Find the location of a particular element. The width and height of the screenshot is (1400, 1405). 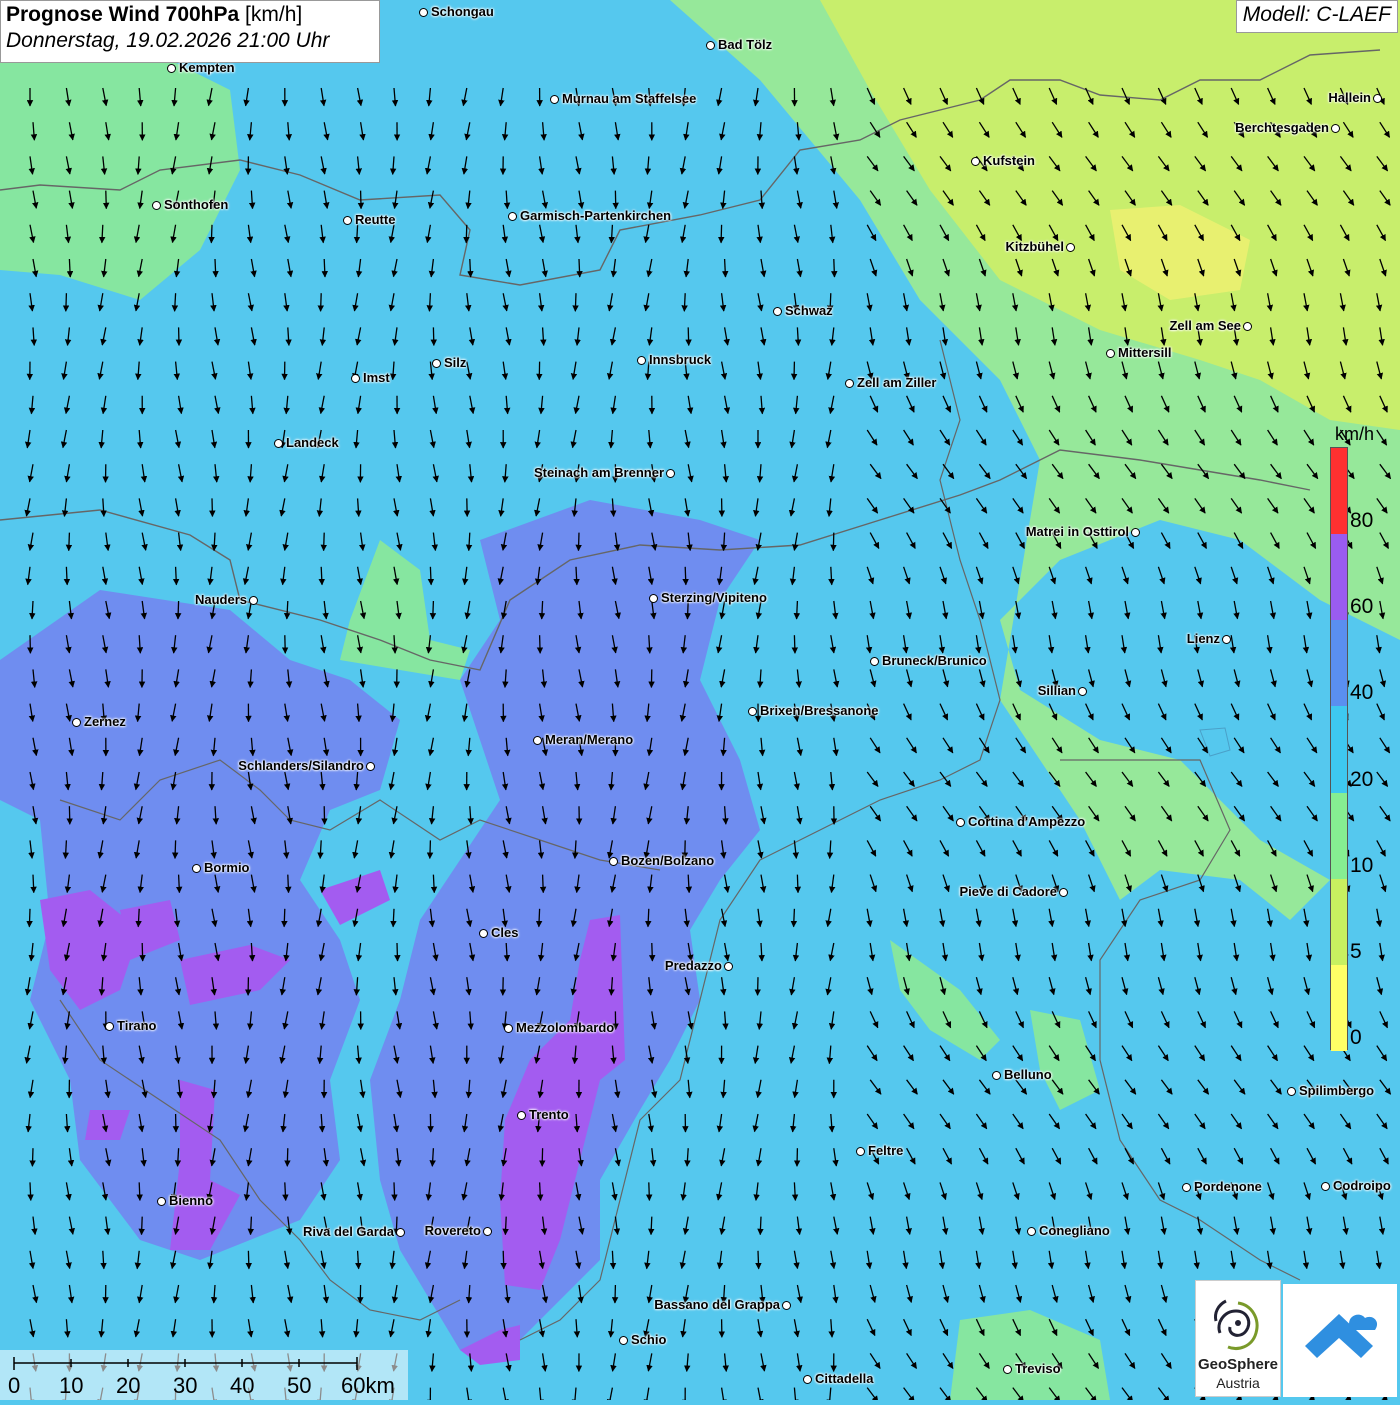

city-label: Lienz is located at coordinates (1203, 638).